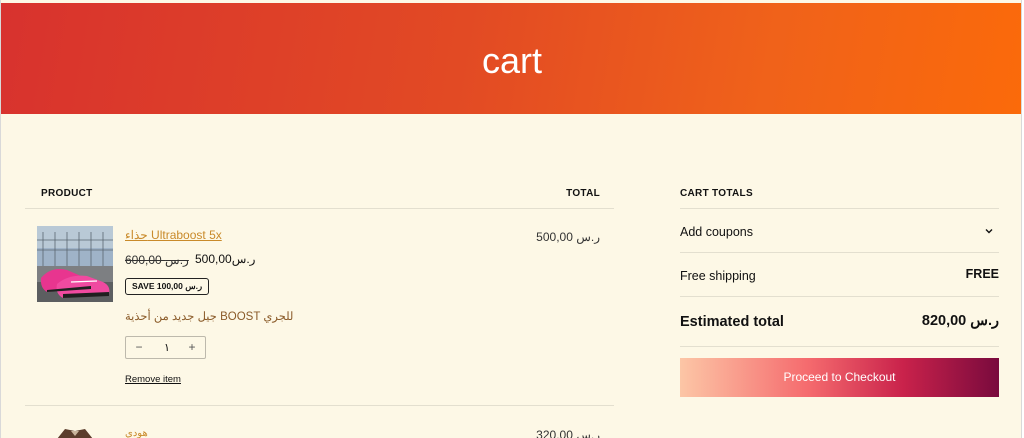  I want to click on cart-totals-header: CART TOTALS, so click(716, 193).